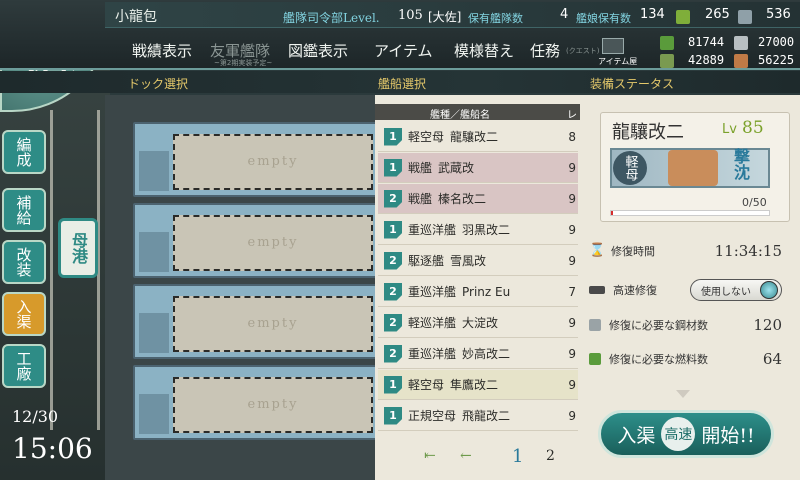 The image size is (800, 480). I want to click on dev-material-count: 536, so click(778, 14).